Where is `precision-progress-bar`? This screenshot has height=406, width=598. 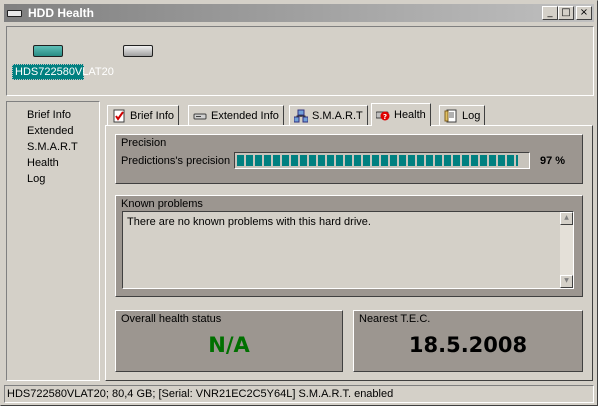
precision-progress-bar is located at coordinates (382, 160).